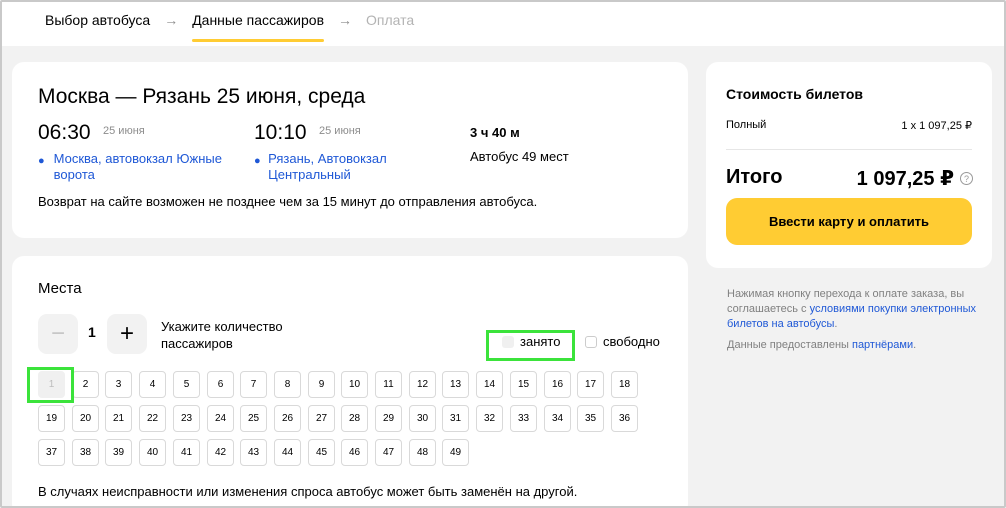 This screenshot has width=1006, height=508. Describe the element at coordinates (354, 384) in the screenshot. I see `seat-10: 10` at that location.